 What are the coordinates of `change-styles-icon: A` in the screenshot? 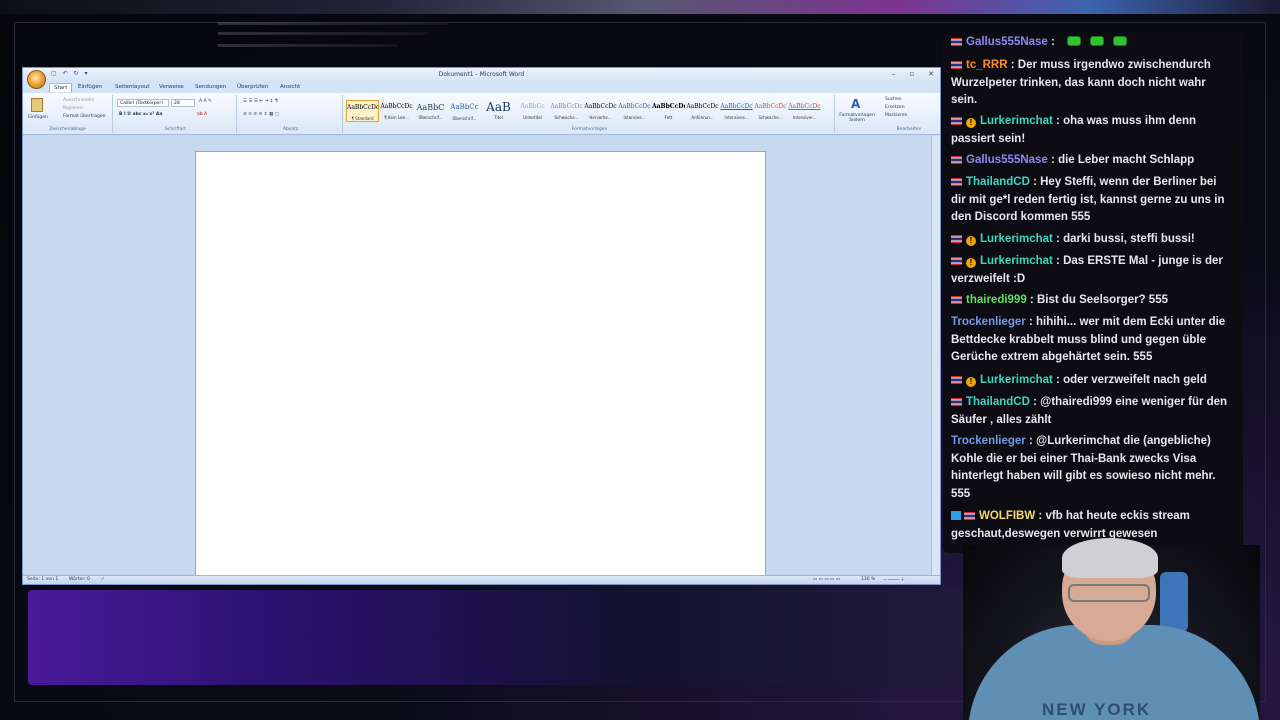 It's located at (855, 104).